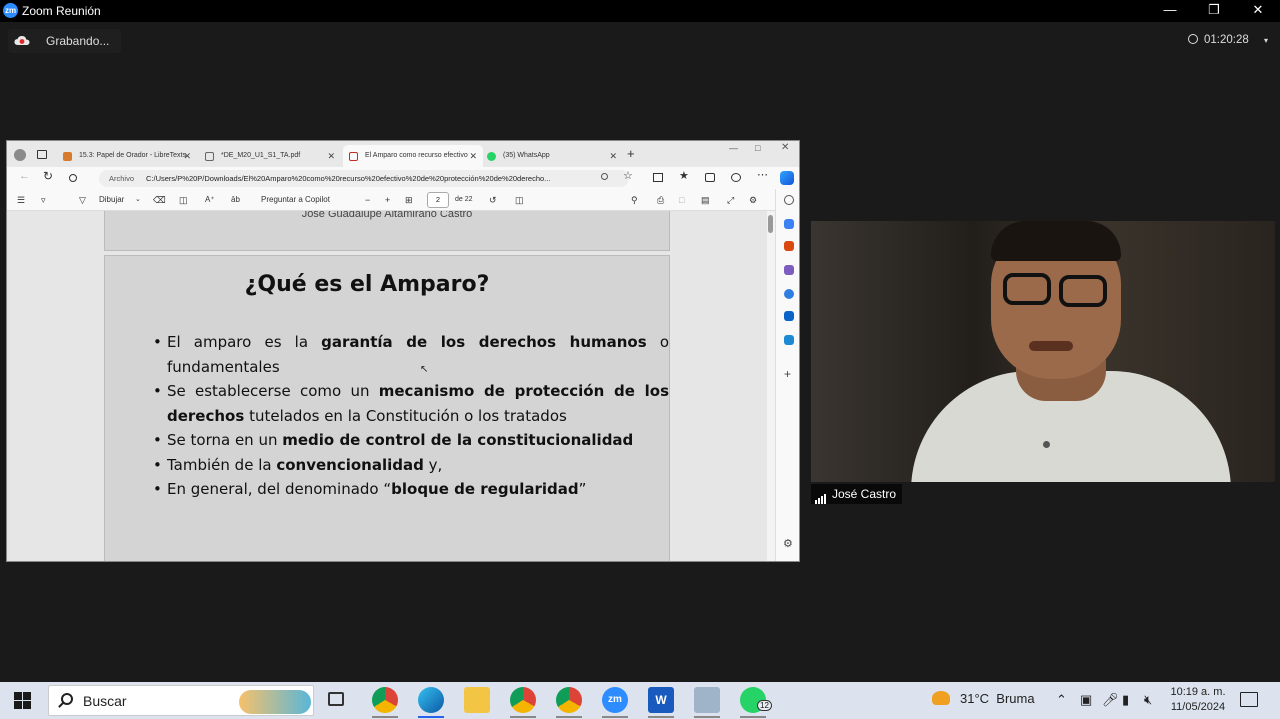  Describe the element at coordinates (658, 177) in the screenshot. I see `split-screen-icon` at that location.